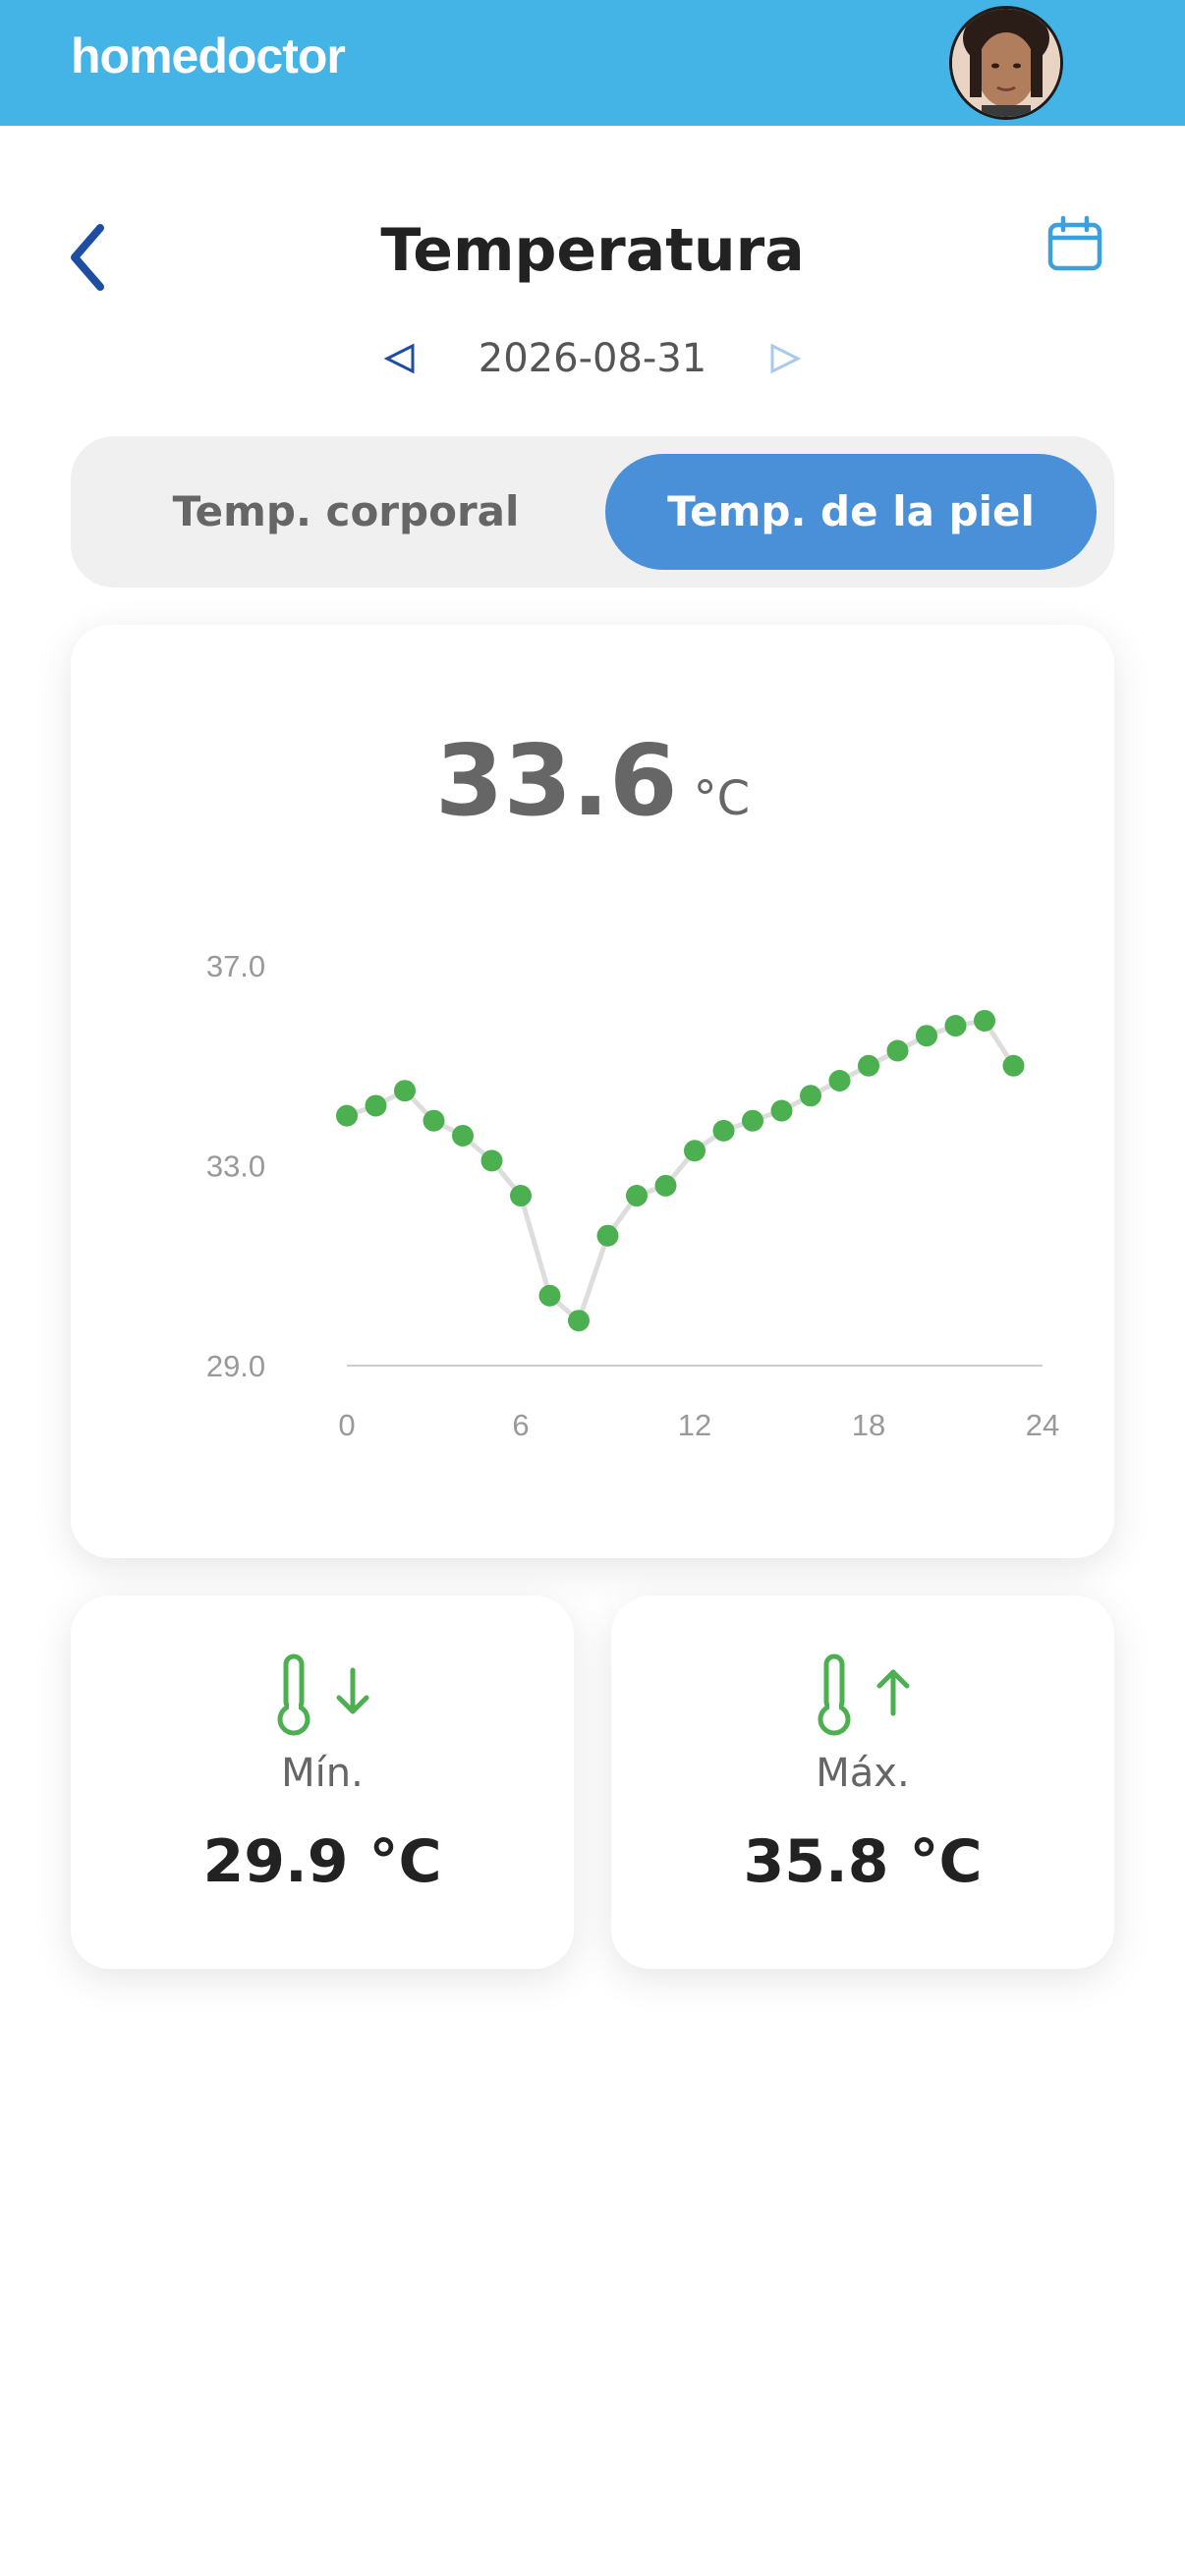 The width and height of the screenshot is (1185, 2576). Describe the element at coordinates (695, 1425) in the screenshot. I see `x-tick-label: 12` at that location.